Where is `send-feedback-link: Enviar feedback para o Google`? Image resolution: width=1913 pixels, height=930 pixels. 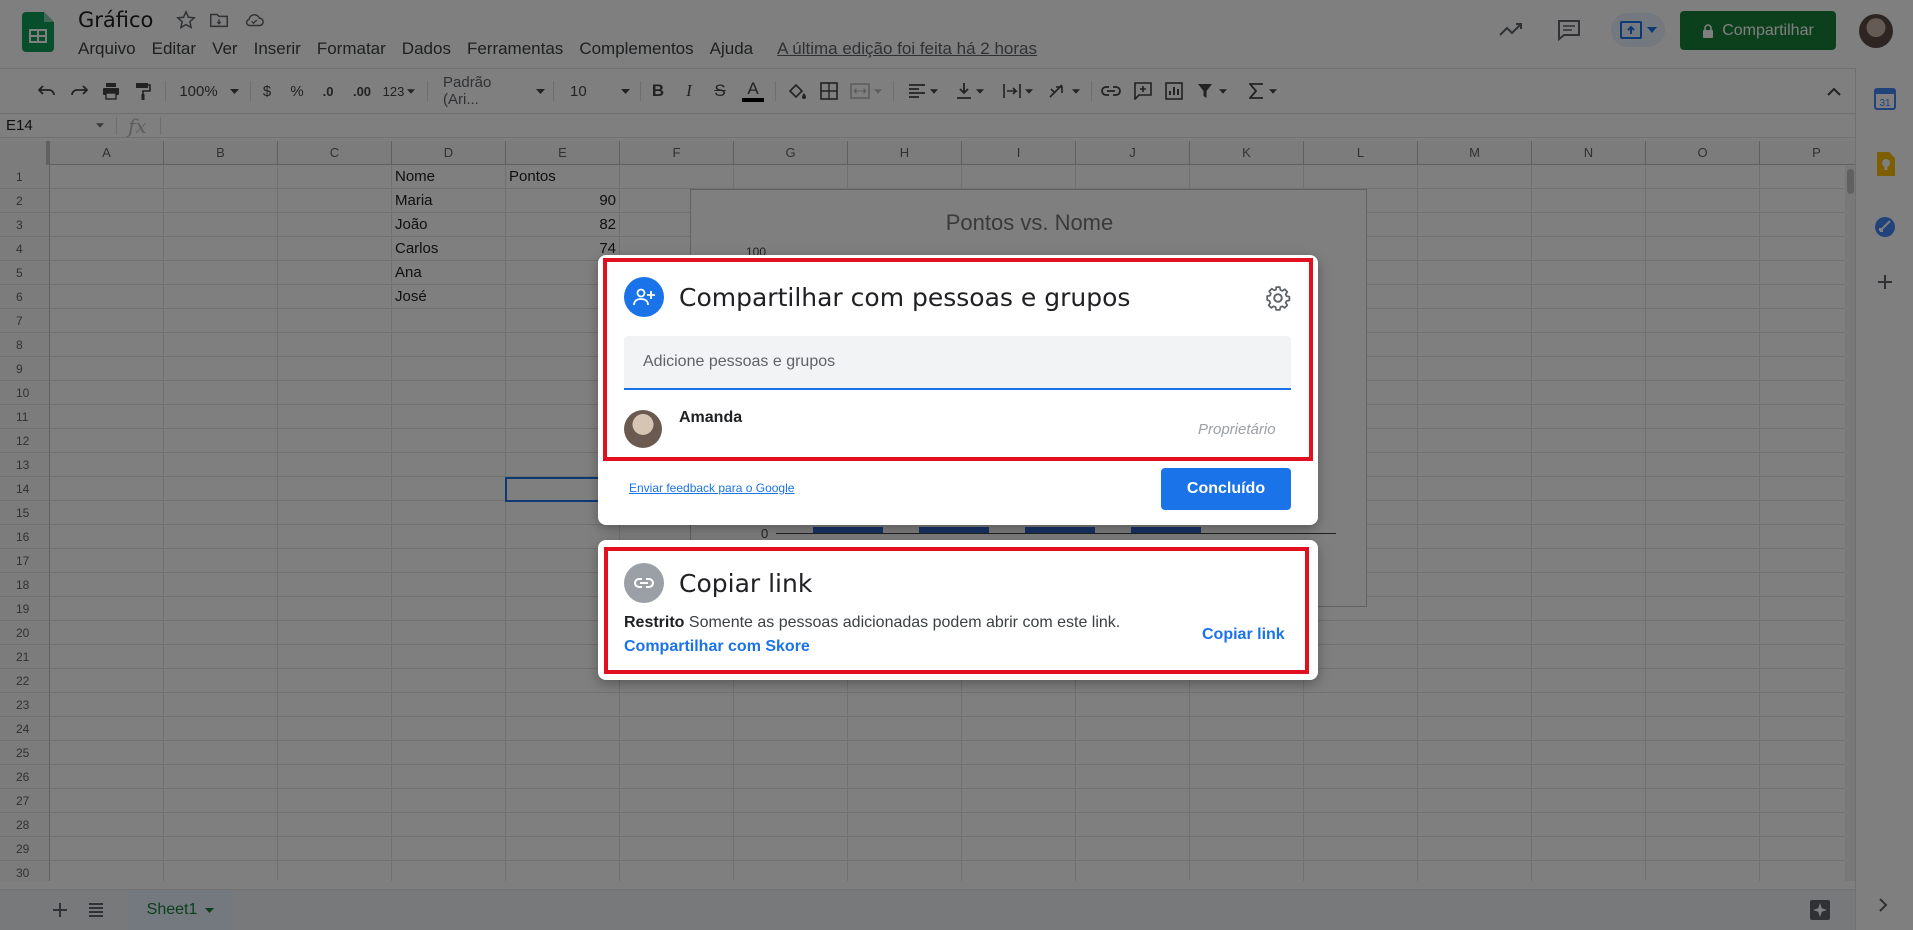 send-feedback-link: Enviar feedback para o Google is located at coordinates (711, 488).